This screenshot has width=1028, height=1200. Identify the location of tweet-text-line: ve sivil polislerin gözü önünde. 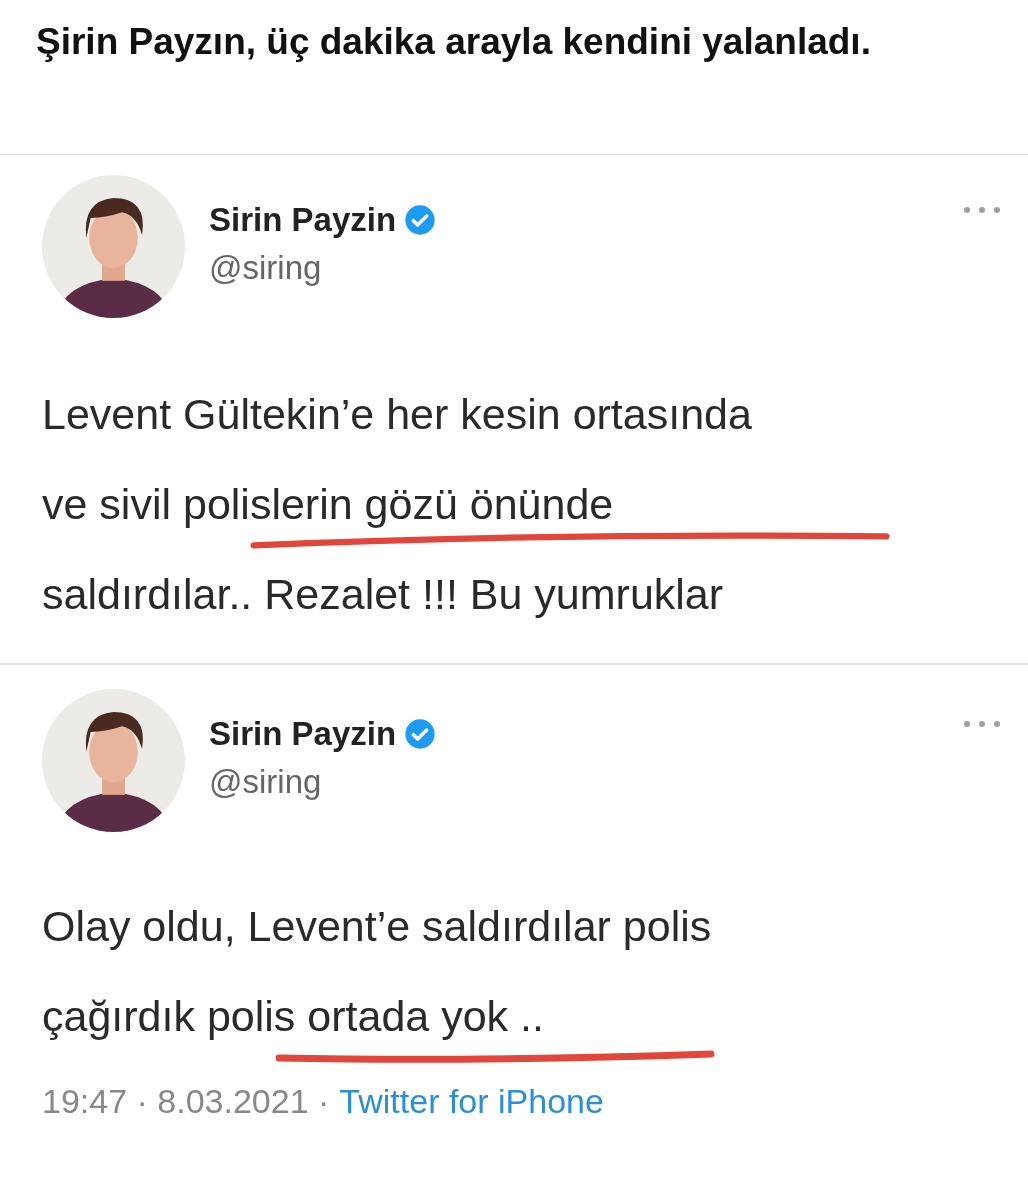
(328, 504).